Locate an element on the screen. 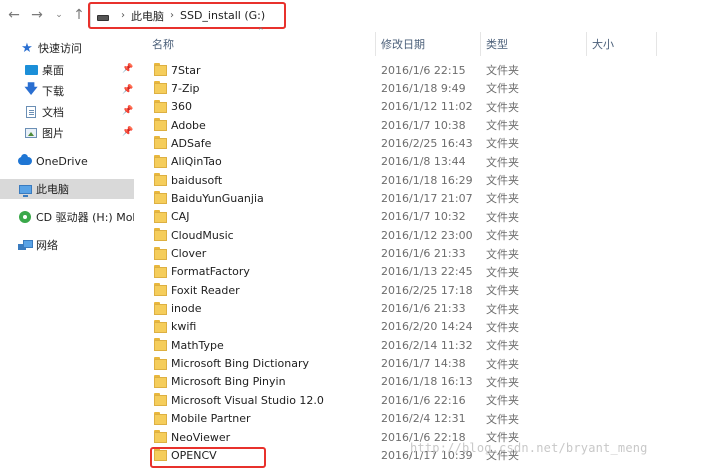 Image resolution: width=720 pixels, height=468 pixels. file-modified-date: 2016/2/14 11:32 is located at coordinates (427, 345).